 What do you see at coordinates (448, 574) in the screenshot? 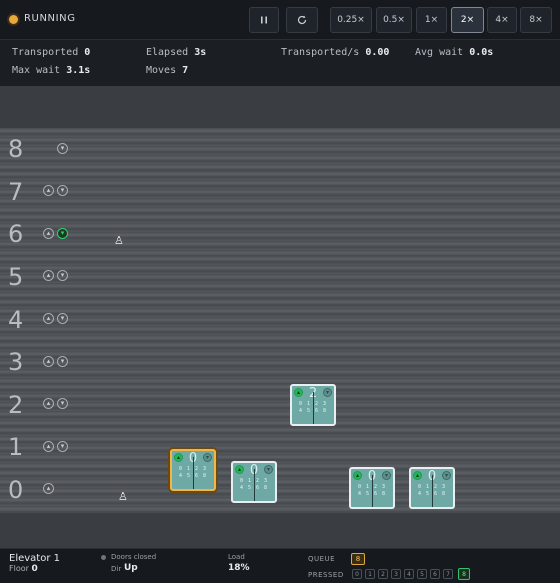
I see `pressed-floor-box: 7` at bounding box center [448, 574].